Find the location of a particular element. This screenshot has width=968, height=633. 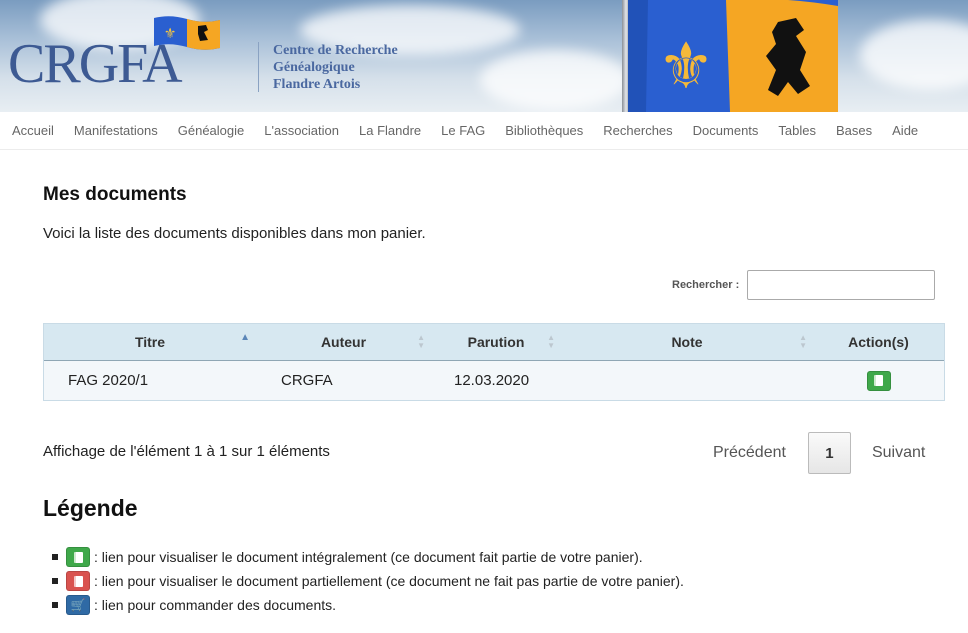

nav-item-recherches: Recherches is located at coordinates (637, 130).